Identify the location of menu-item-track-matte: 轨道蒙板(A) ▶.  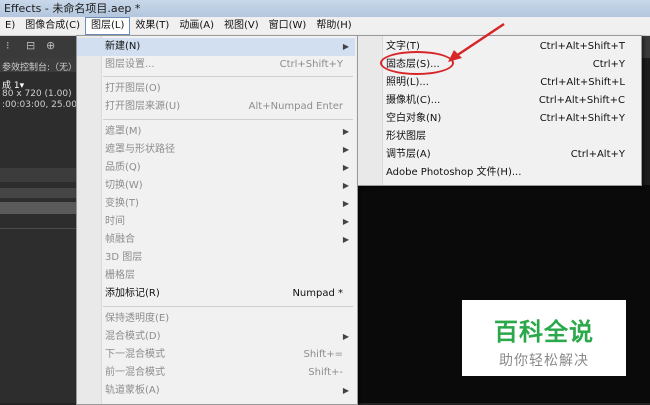
(216, 391).